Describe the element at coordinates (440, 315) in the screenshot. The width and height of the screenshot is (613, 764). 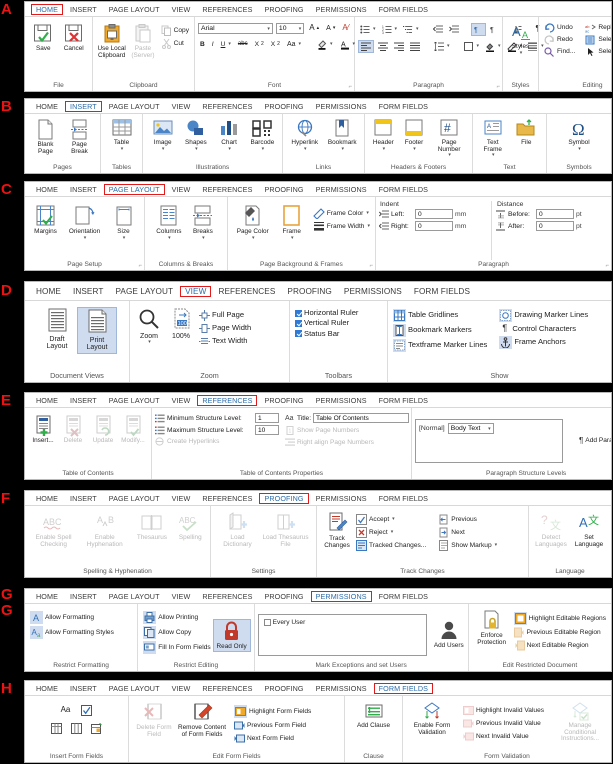
I see `table-gridlines-toggle: Table Gridlines` at that location.